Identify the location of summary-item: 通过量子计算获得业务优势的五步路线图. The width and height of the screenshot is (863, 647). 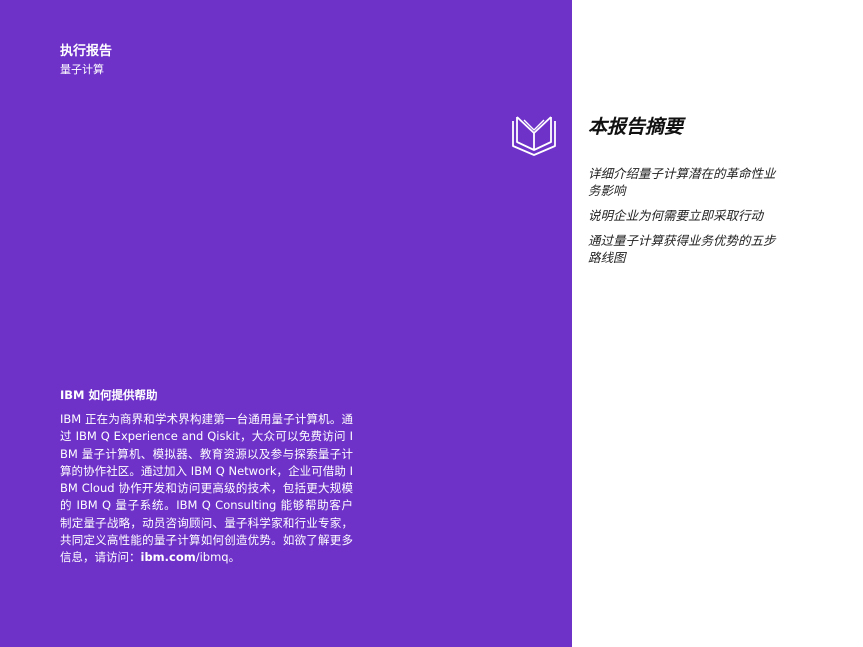
(682, 249).